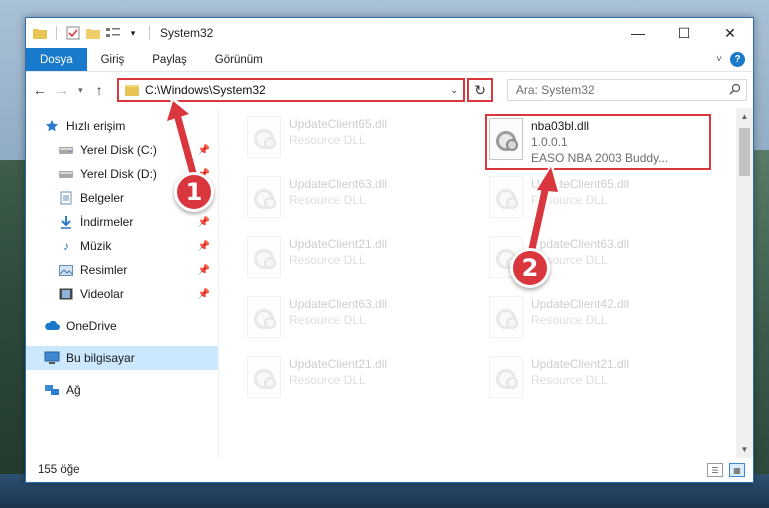 The width and height of the screenshot is (769, 508). Describe the element at coordinates (122, 246) in the screenshot. I see `sidebar-item-music: ♪ Müzik 📌` at that location.